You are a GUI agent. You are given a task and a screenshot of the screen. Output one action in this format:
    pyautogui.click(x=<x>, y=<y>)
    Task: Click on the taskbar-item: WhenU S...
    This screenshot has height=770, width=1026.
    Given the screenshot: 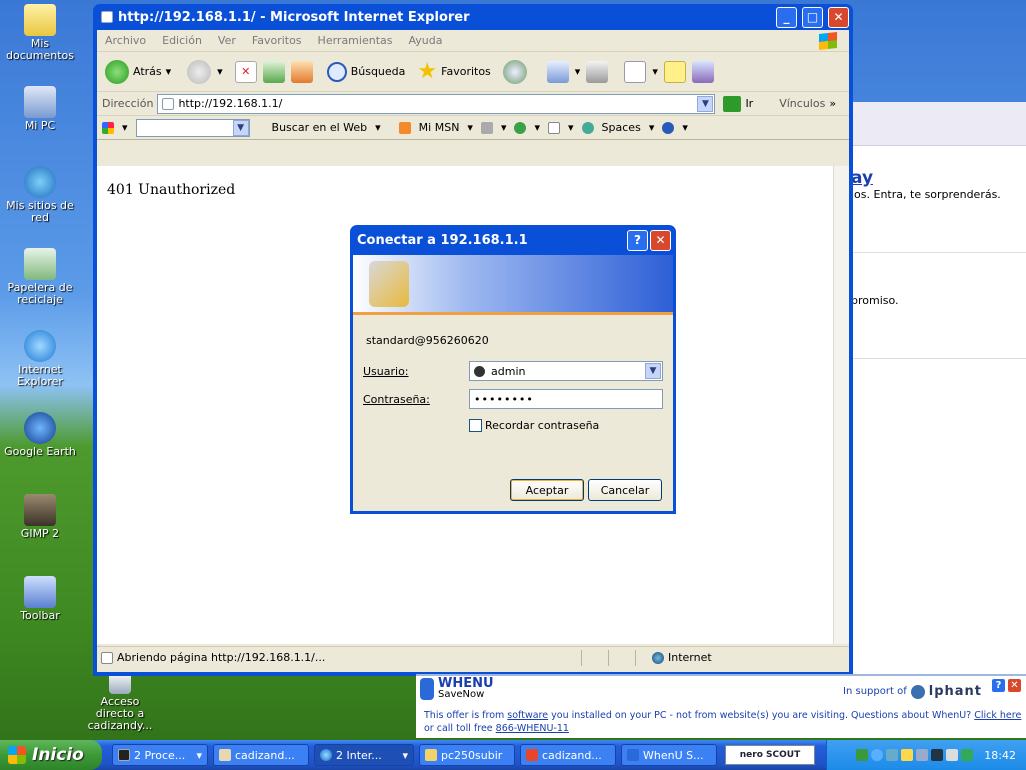 What is the action you would take?
    pyautogui.click(x=669, y=755)
    